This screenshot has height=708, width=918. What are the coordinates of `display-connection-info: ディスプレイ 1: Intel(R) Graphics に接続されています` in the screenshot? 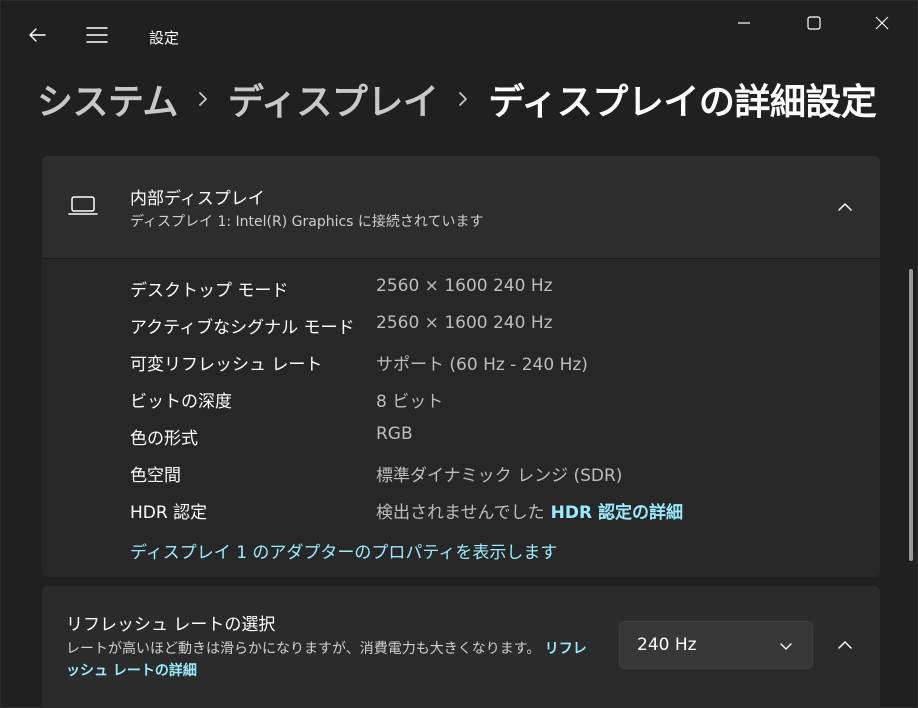 It's located at (307, 222).